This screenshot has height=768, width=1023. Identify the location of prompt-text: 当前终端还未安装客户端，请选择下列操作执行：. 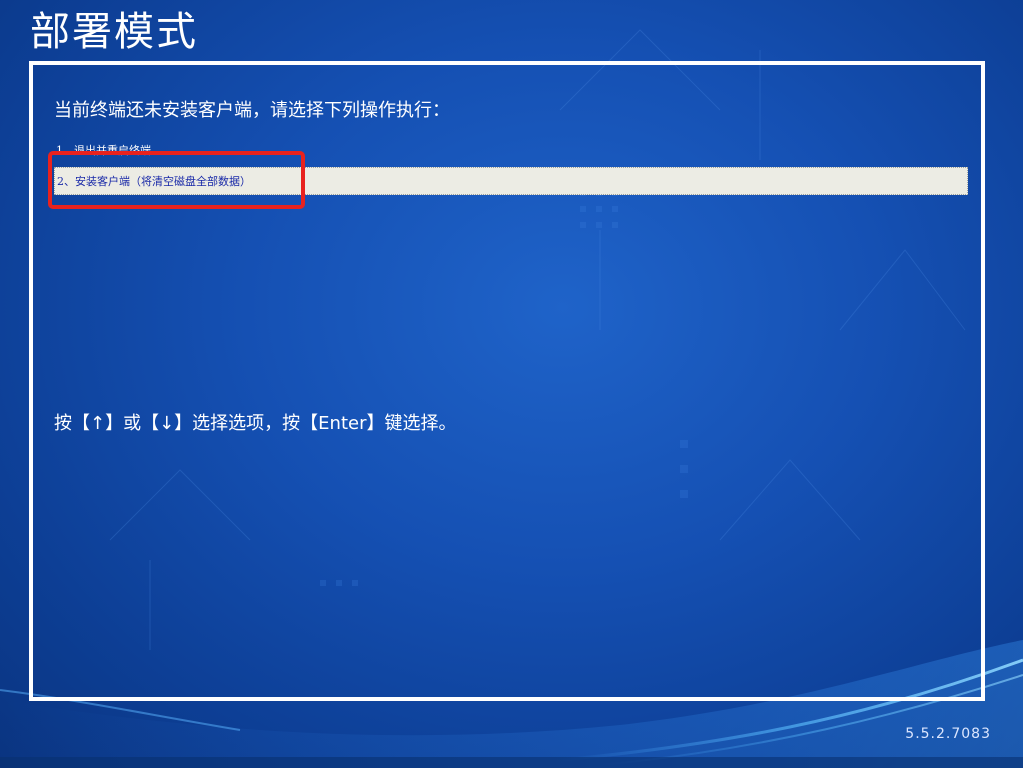
(252, 110).